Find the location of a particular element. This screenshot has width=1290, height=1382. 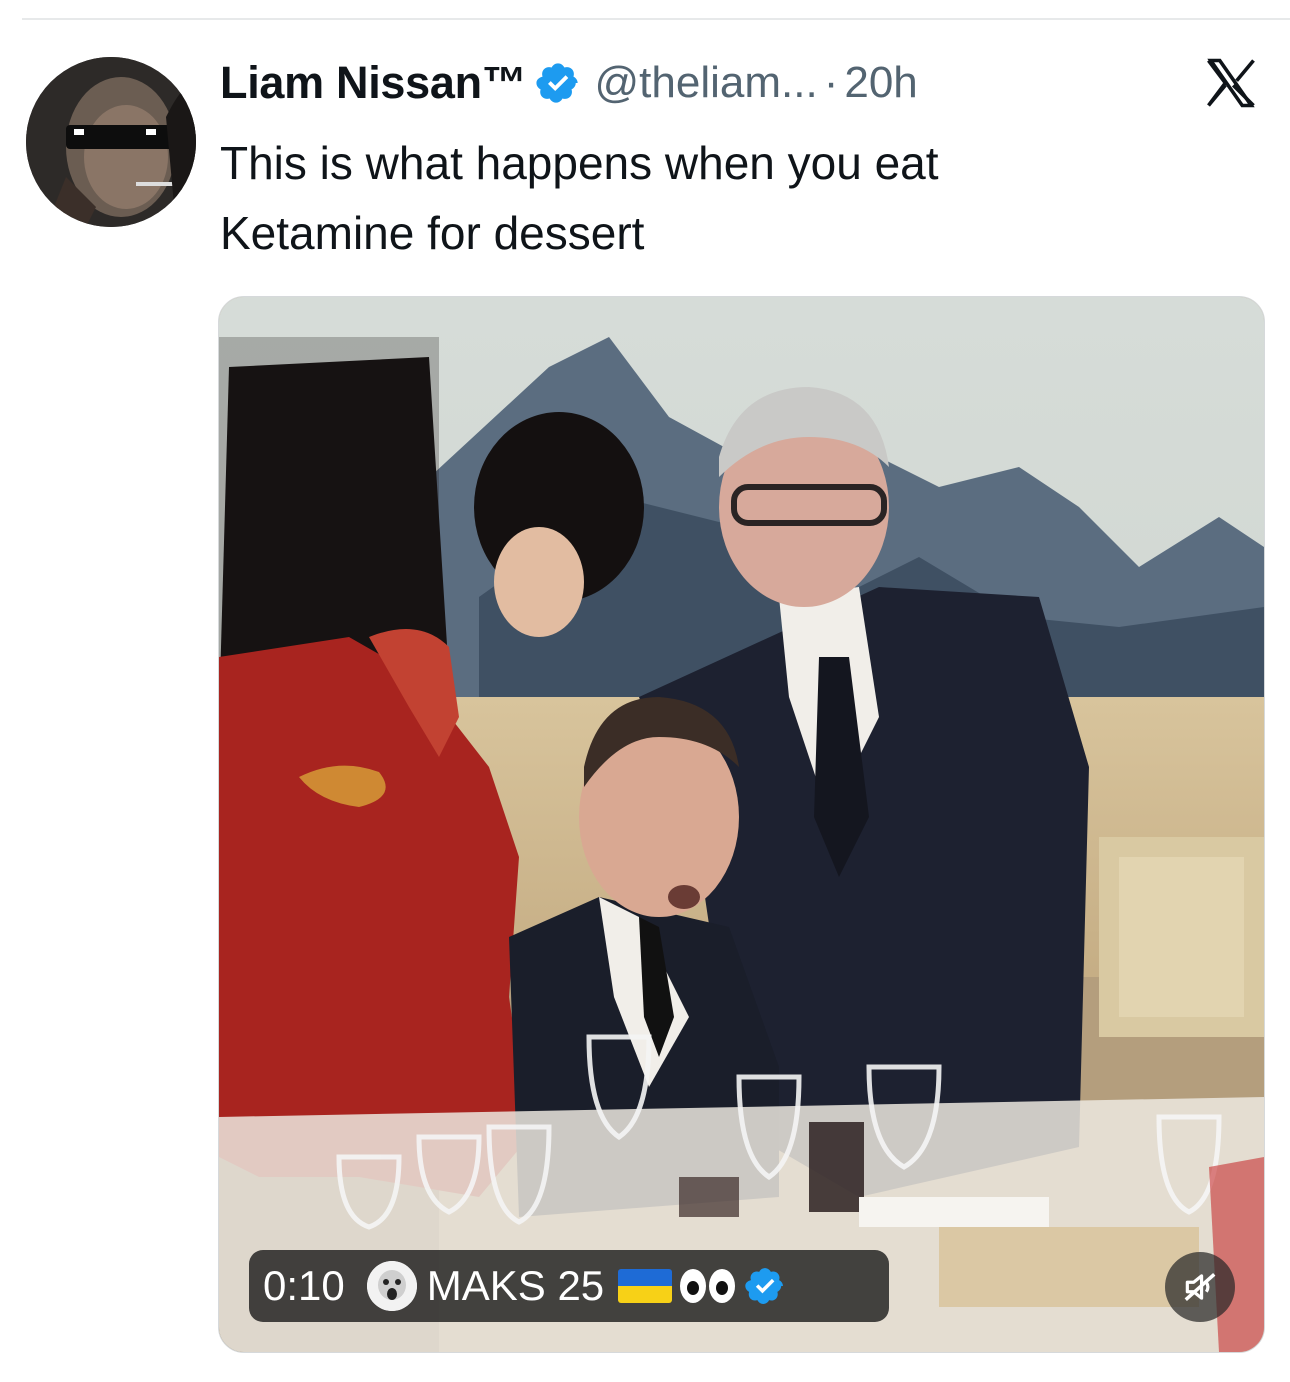

verified-badge-icon is located at coordinates (556, 83).